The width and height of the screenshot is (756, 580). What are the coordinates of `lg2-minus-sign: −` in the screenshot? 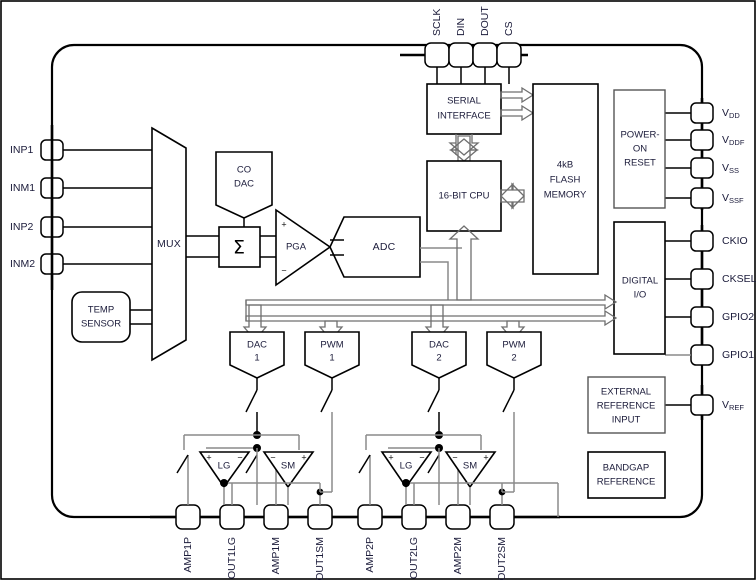 It's located at (421, 457).